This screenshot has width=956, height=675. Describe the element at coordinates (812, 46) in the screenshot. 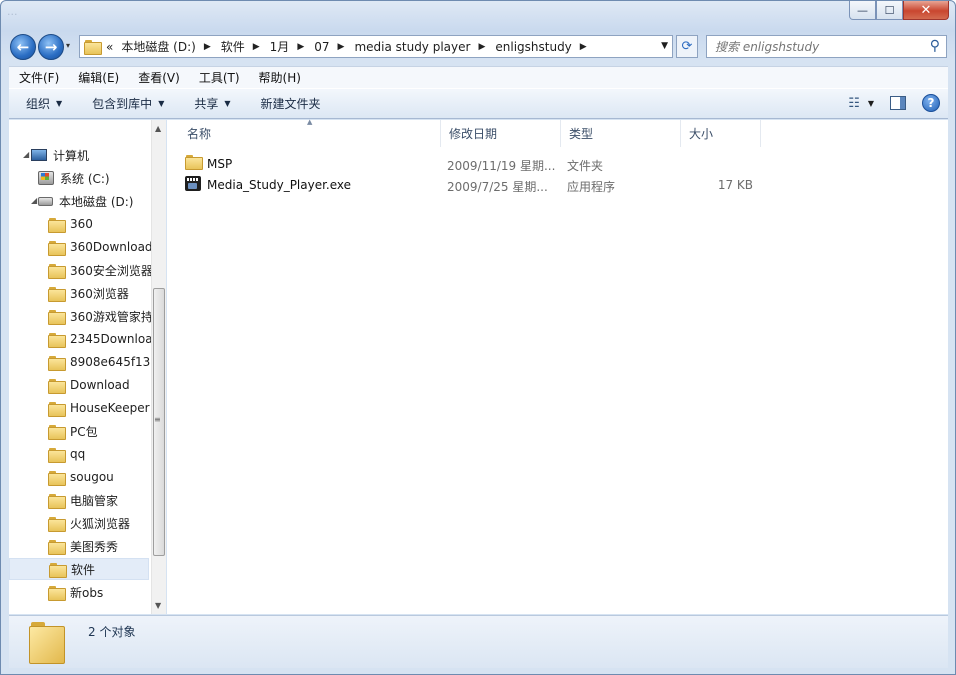

I see `search-input` at that location.